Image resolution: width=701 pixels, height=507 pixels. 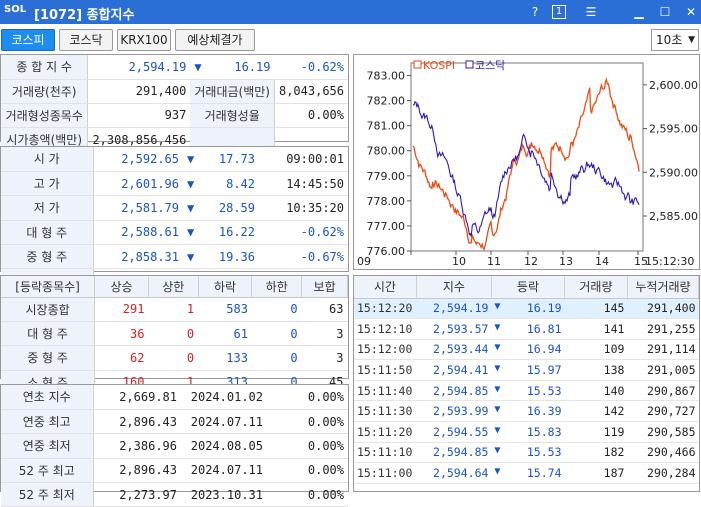 What do you see at coordinates (311, 116) in the screenshot?
I see `formed-rate-value: 0.00%` at bounding box center [311, 116].